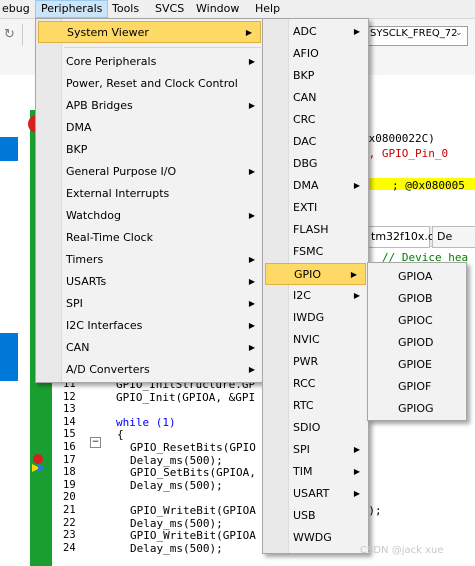  What do you see at coordinates (149, 304) in the screenshot?
I see `menu-item-spi: SPI ▶` at bounding box center [149, 304].